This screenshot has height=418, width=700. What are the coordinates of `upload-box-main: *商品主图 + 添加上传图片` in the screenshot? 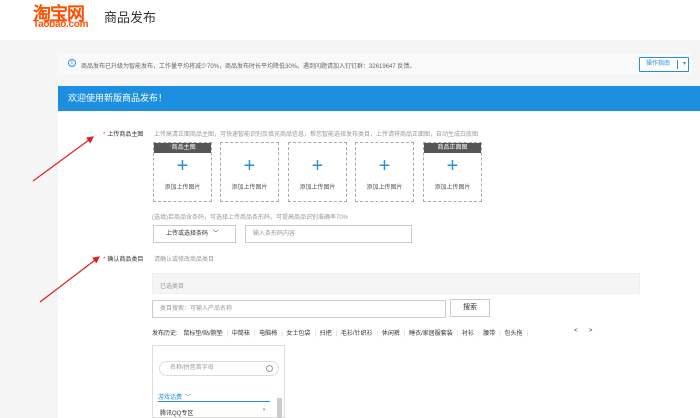 It's located at (182, 172).